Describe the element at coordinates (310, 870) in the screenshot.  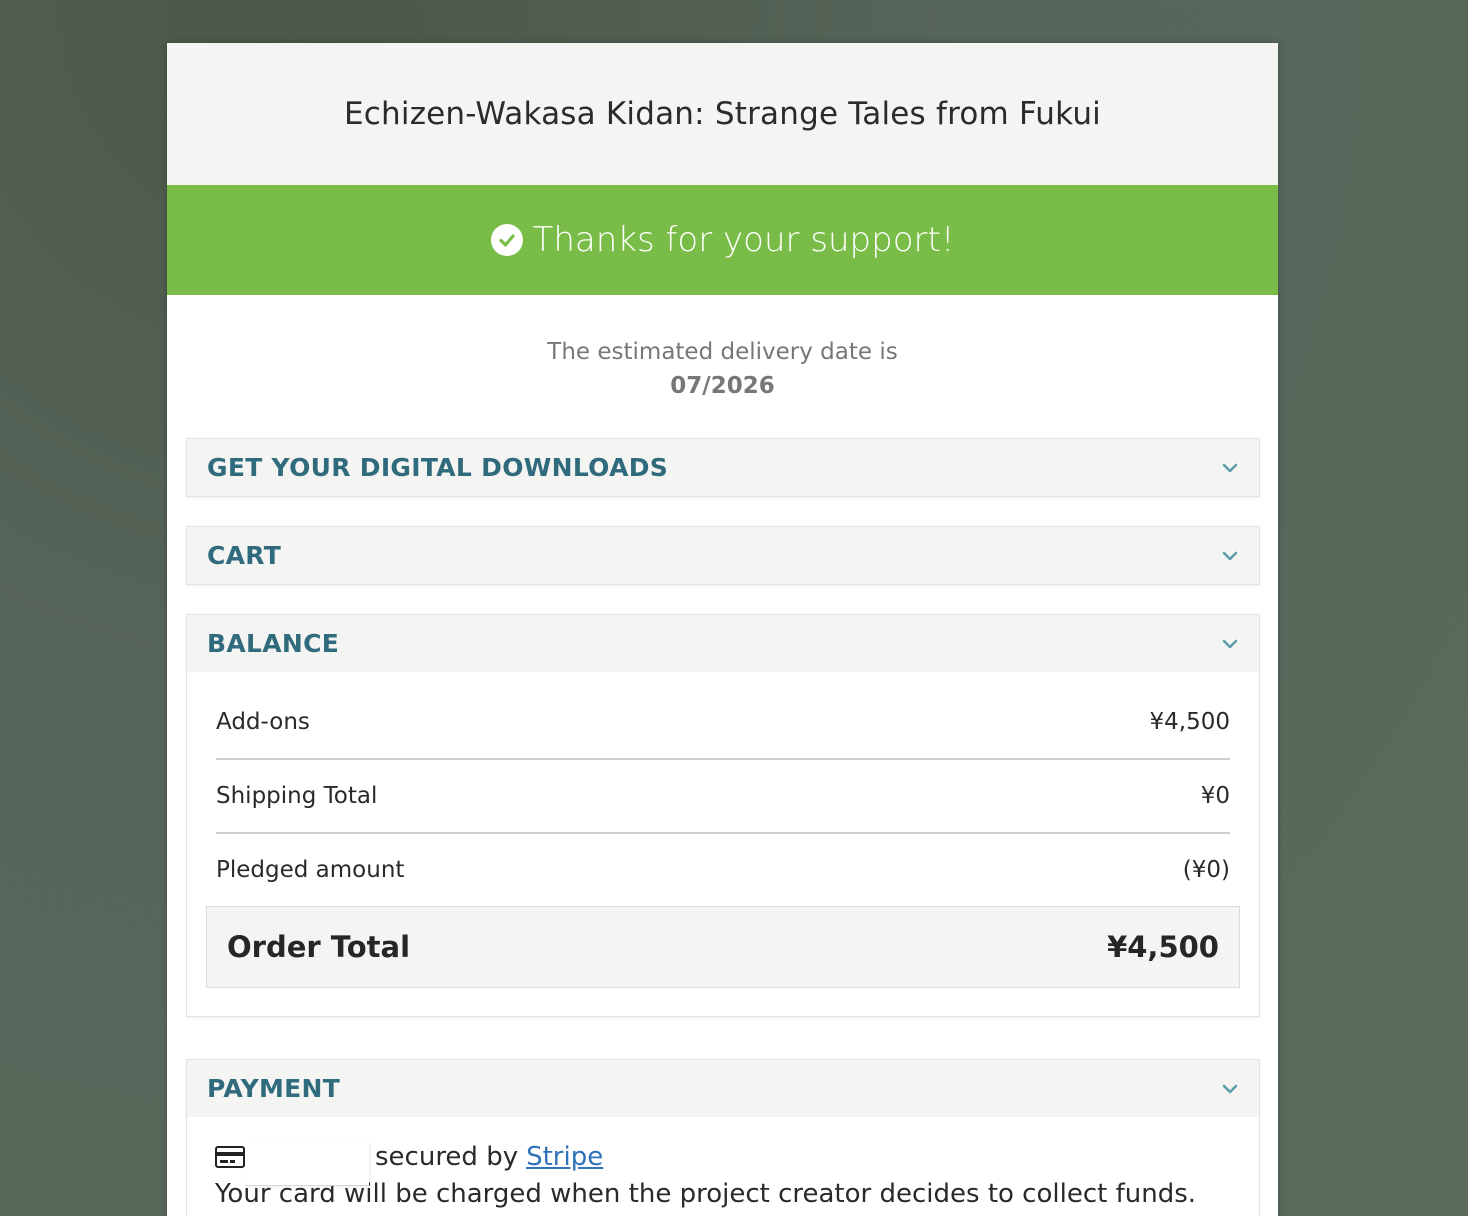
I see `row-label: Pledged amount` at that location.